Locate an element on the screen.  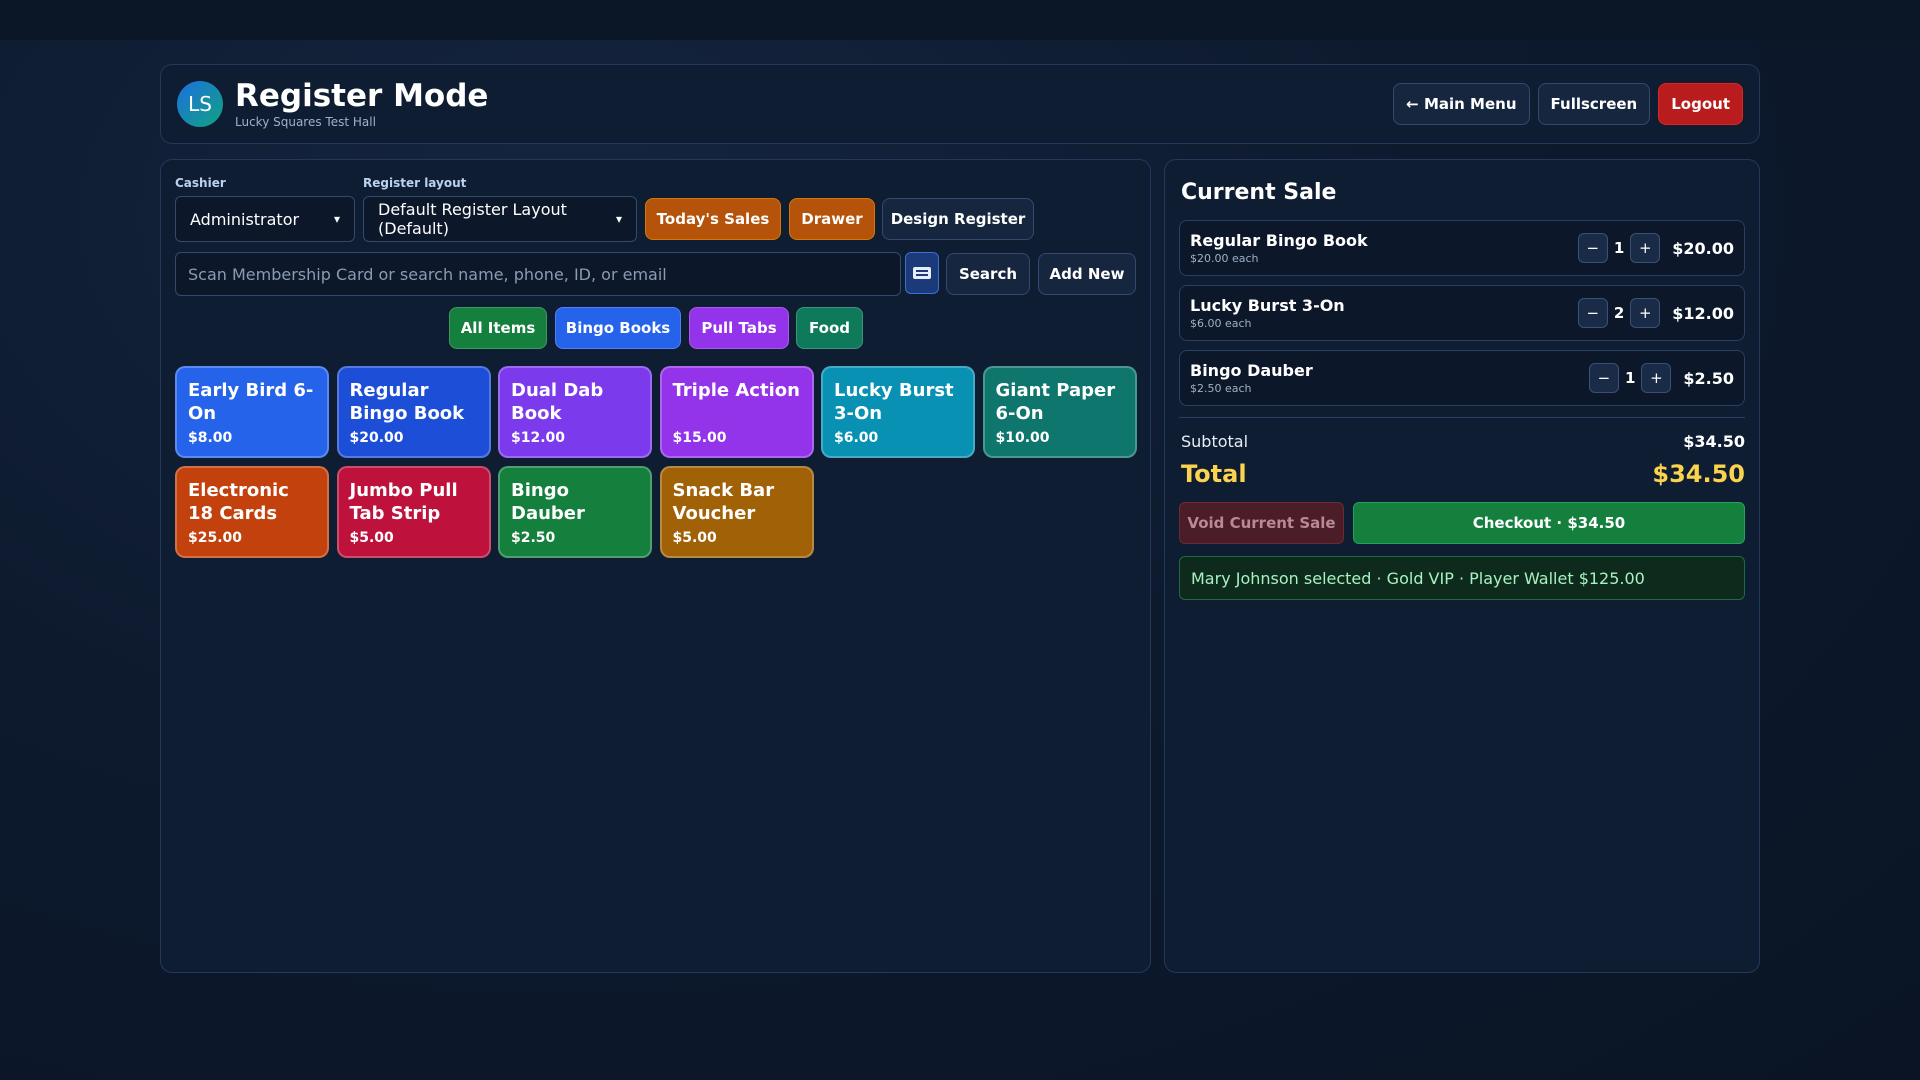
search-button: Search is located at coordinates (988, 274).